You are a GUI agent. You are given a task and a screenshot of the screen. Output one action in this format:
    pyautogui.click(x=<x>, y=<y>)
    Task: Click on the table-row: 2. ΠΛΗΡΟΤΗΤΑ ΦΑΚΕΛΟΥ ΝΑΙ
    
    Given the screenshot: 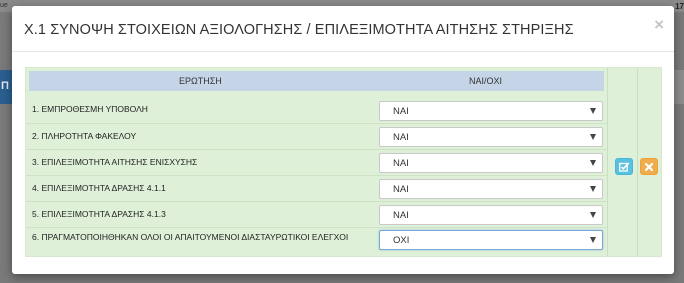 What is the action you would take?
    pyautogui.click(x=316, y=136)
    